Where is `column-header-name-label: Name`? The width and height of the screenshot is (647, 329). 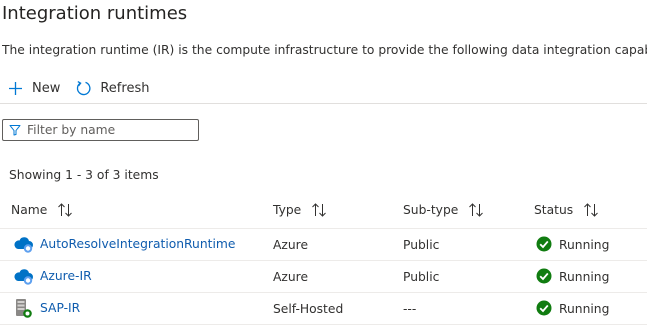
column-header-name-label: Name is located at coordinates (29, 210).